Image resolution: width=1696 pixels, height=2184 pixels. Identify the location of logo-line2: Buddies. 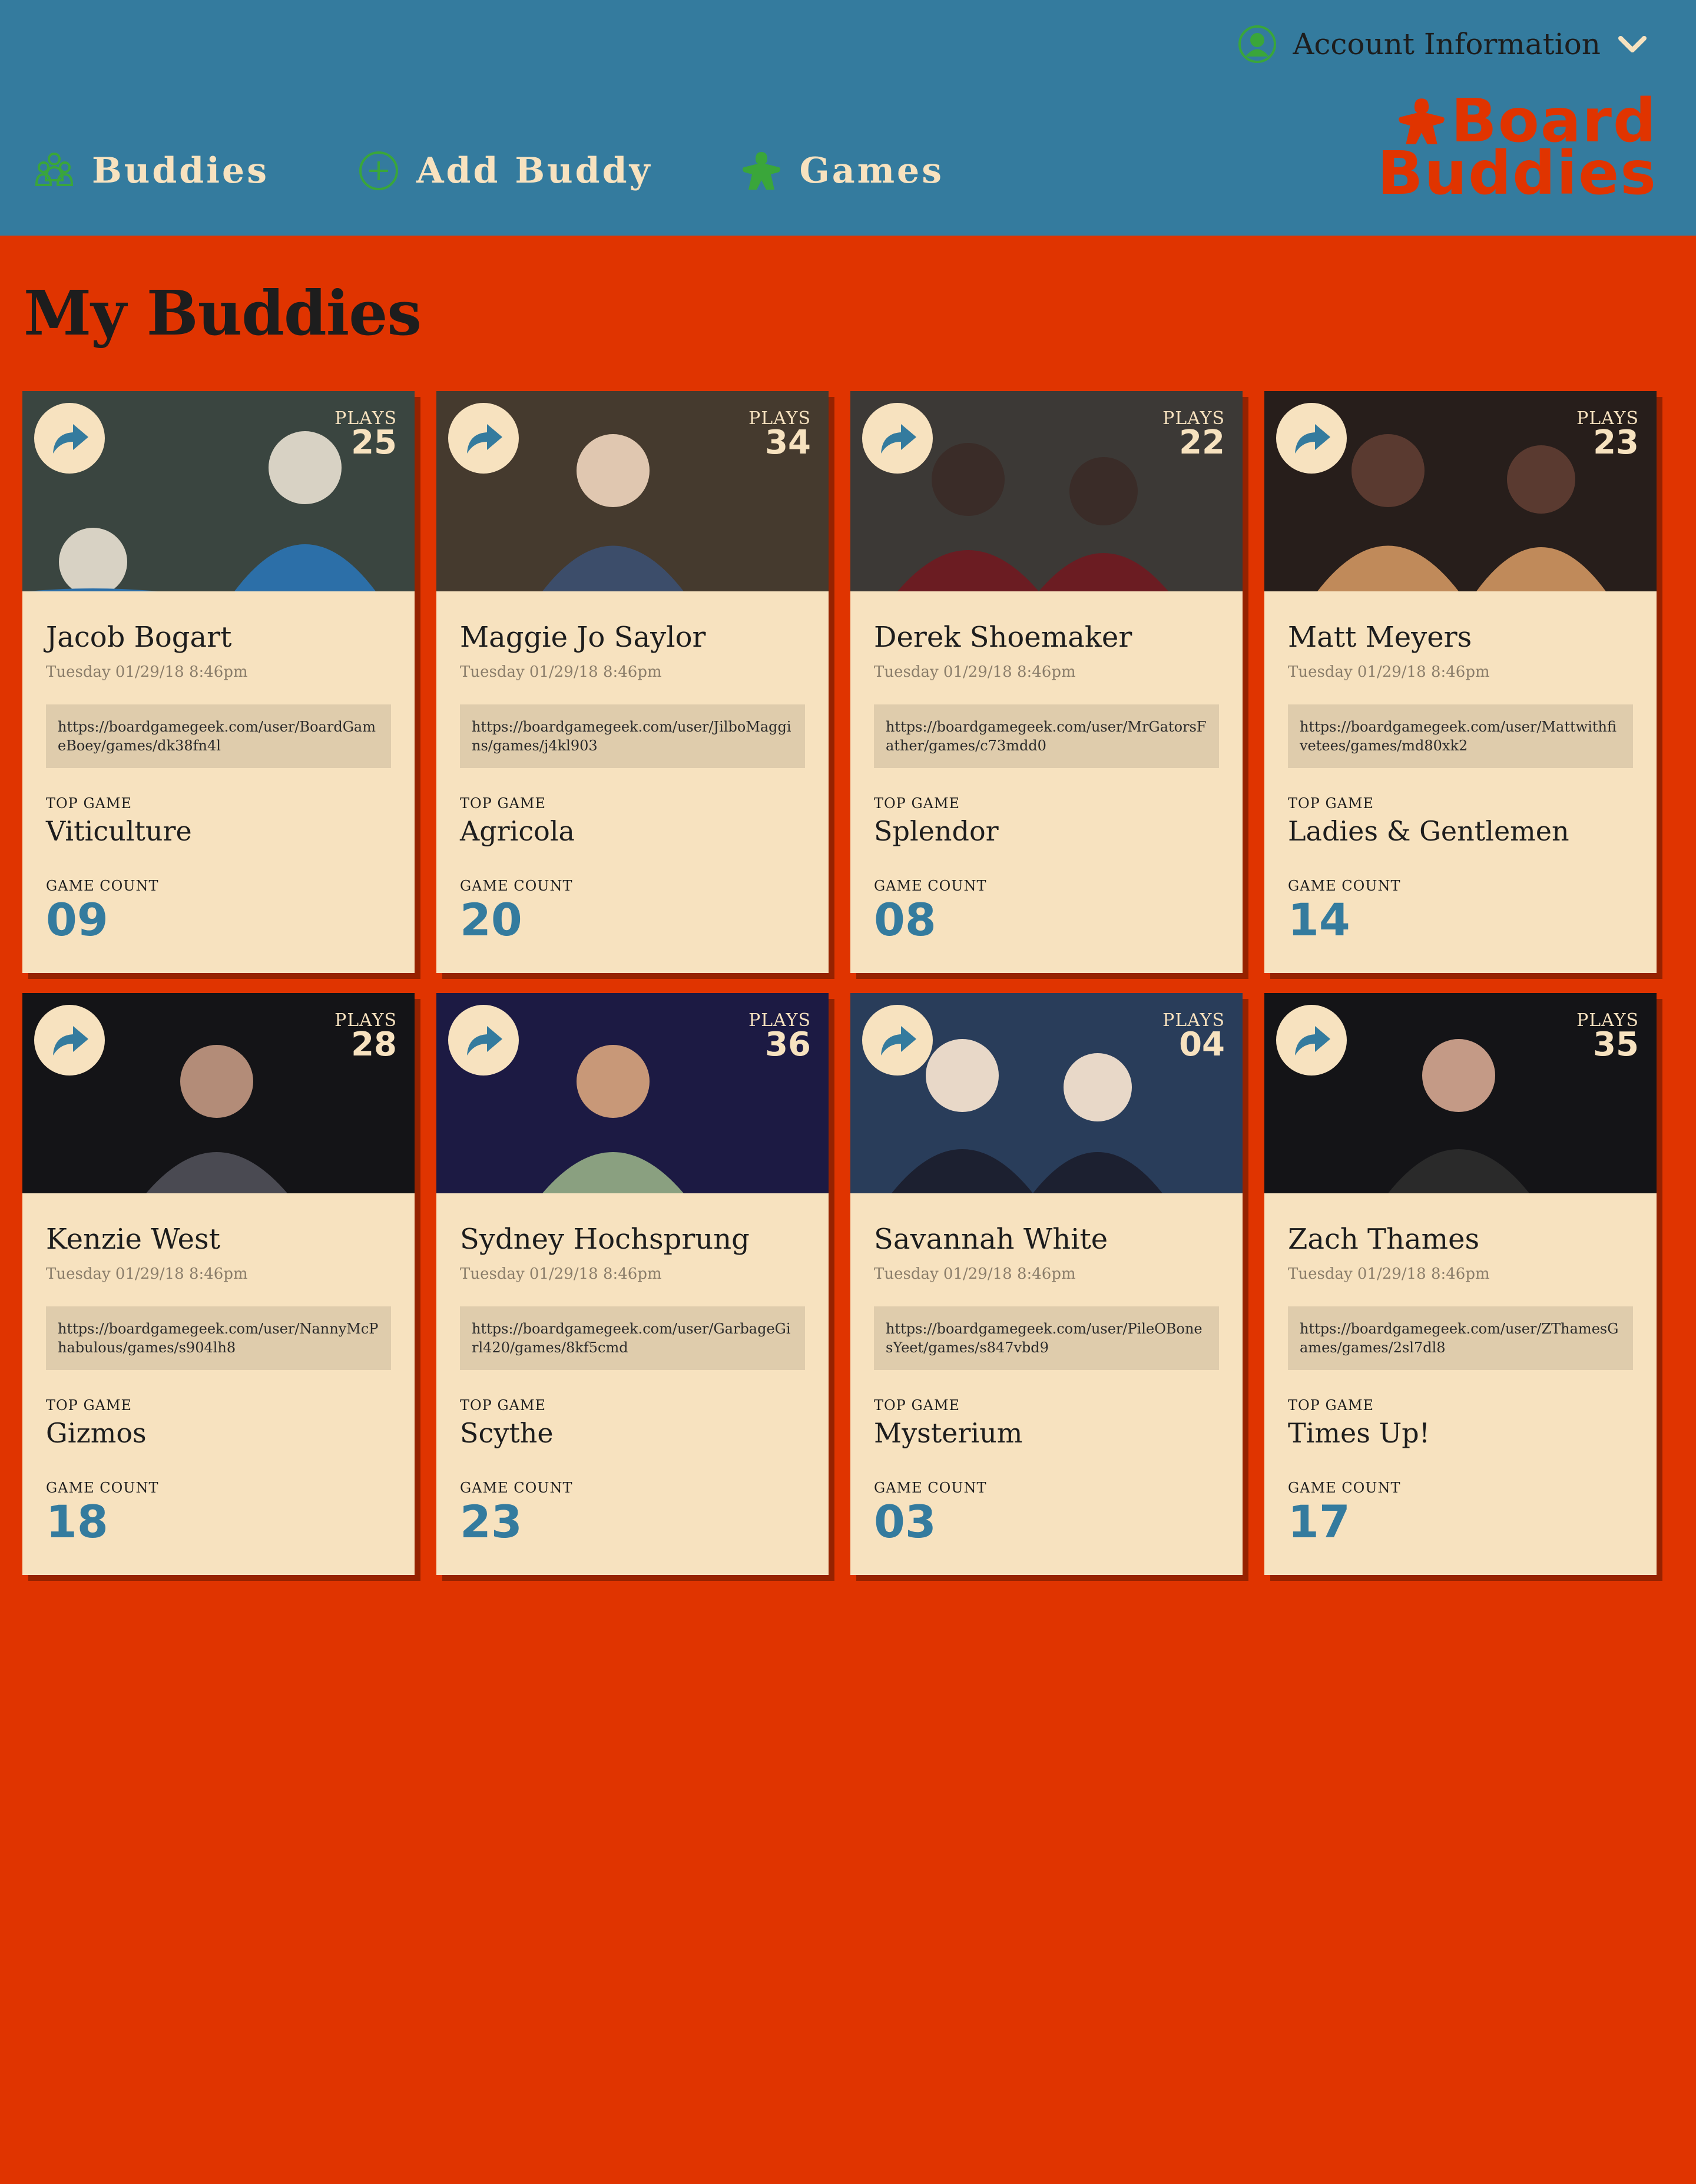
(1517, 173).